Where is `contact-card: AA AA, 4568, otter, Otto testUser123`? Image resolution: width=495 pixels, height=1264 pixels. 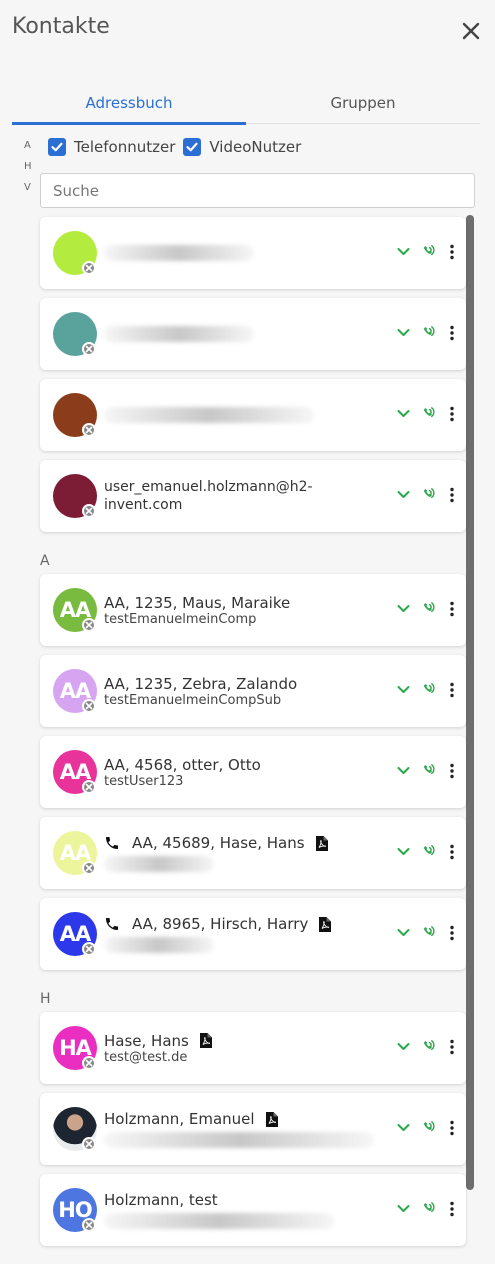
contact-card: AA AA, 4568, otter, Otto testUser123 is located at coordinates (253, 772).